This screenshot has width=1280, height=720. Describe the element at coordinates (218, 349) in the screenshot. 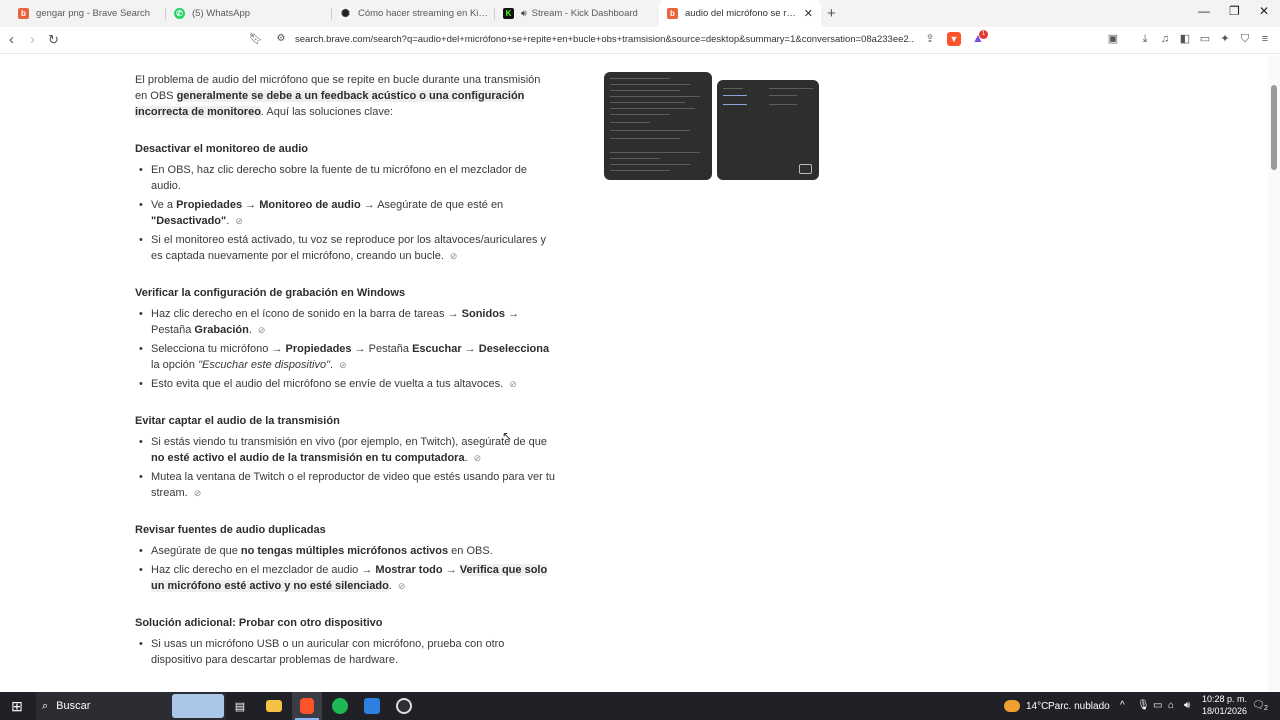

I see `bullet-text: Selecciona tu micrófono →` at that location.